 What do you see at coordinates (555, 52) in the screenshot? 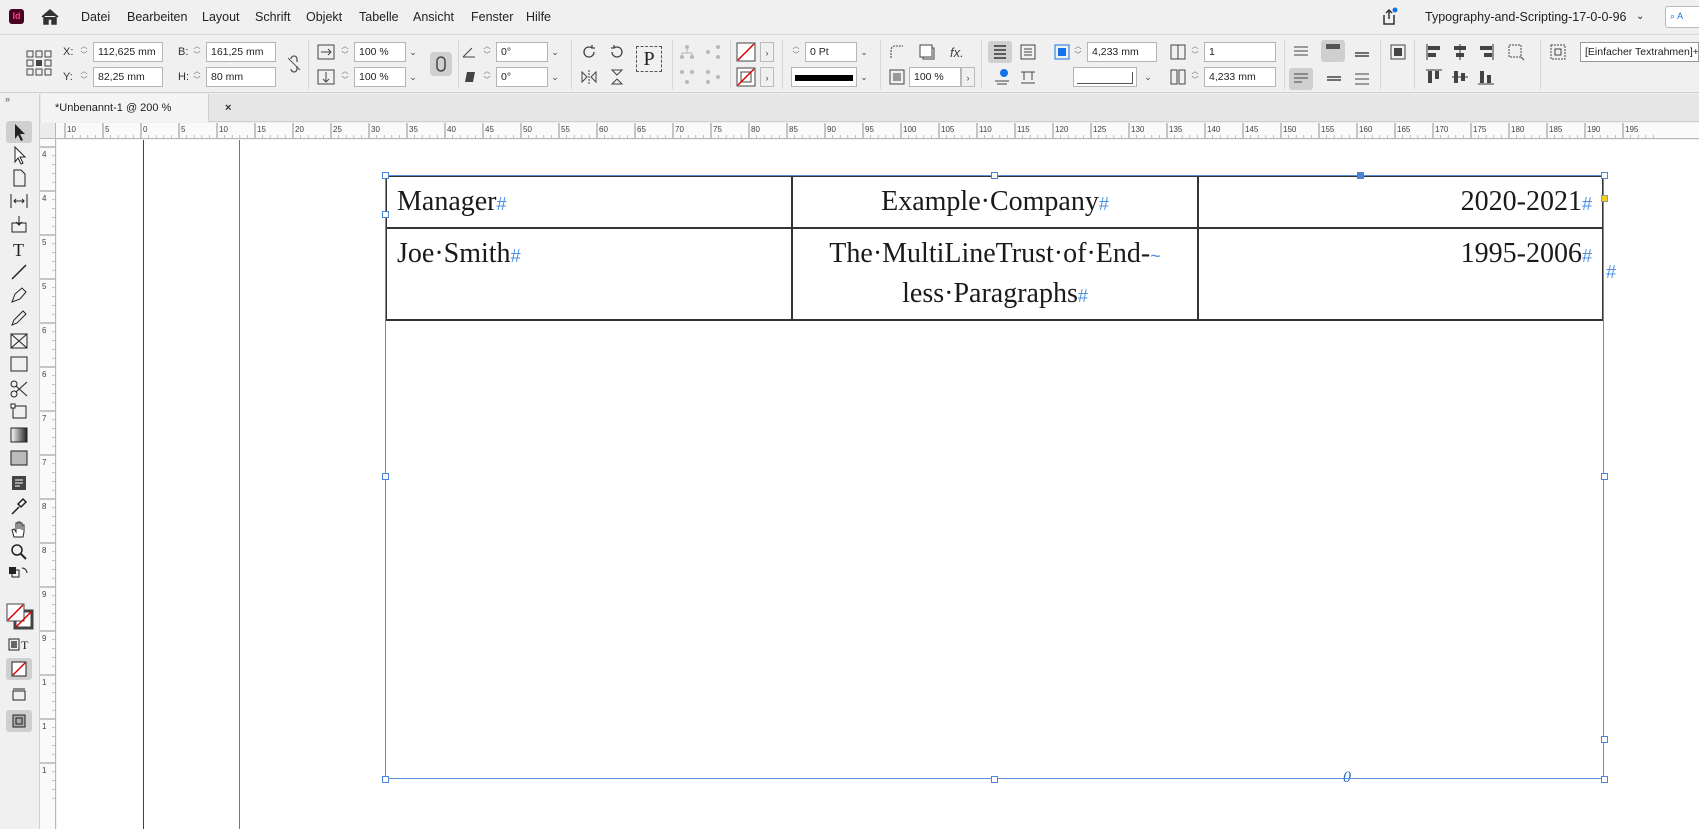
I see `rotate-dropdown-icon: ⌄` at bounding box center [555, 52].